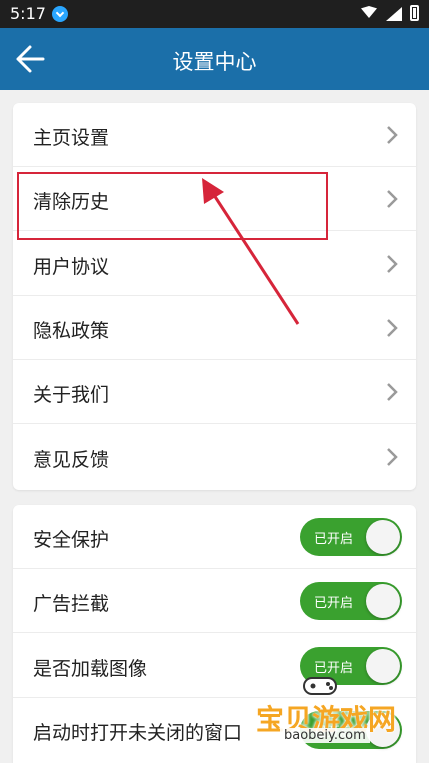 The width and height of the screenshot is (429, 763). Describe the element at coordinates (71, 331) in the screenshot. I see `menu-item-label: 隐私政策` at that location.